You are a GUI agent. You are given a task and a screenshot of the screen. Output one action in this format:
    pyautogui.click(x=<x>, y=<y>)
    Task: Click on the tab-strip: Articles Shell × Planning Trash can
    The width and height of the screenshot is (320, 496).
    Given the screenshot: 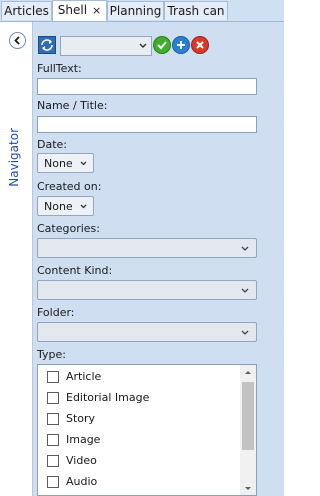 What is the action you would take?
    pyautogui.click(x=142, y=11)
    